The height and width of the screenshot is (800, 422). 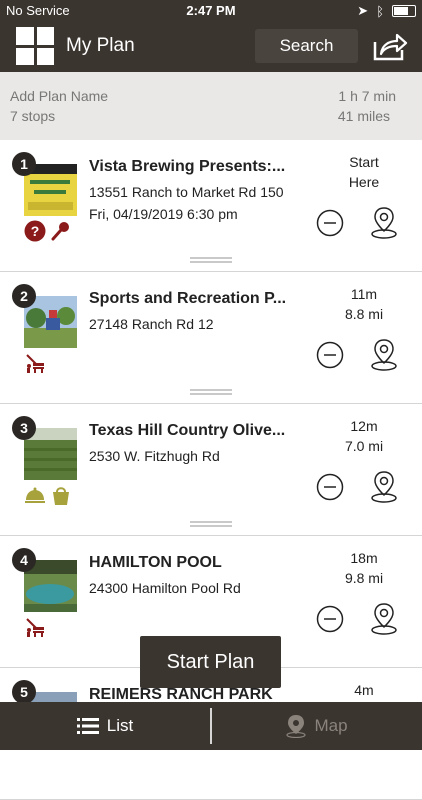 What do you see at coordinates (154, 456) in the screenshot?
I see `stop-address: 2530 W. Fitzhugh Rd` at bounding box center [154, 456].